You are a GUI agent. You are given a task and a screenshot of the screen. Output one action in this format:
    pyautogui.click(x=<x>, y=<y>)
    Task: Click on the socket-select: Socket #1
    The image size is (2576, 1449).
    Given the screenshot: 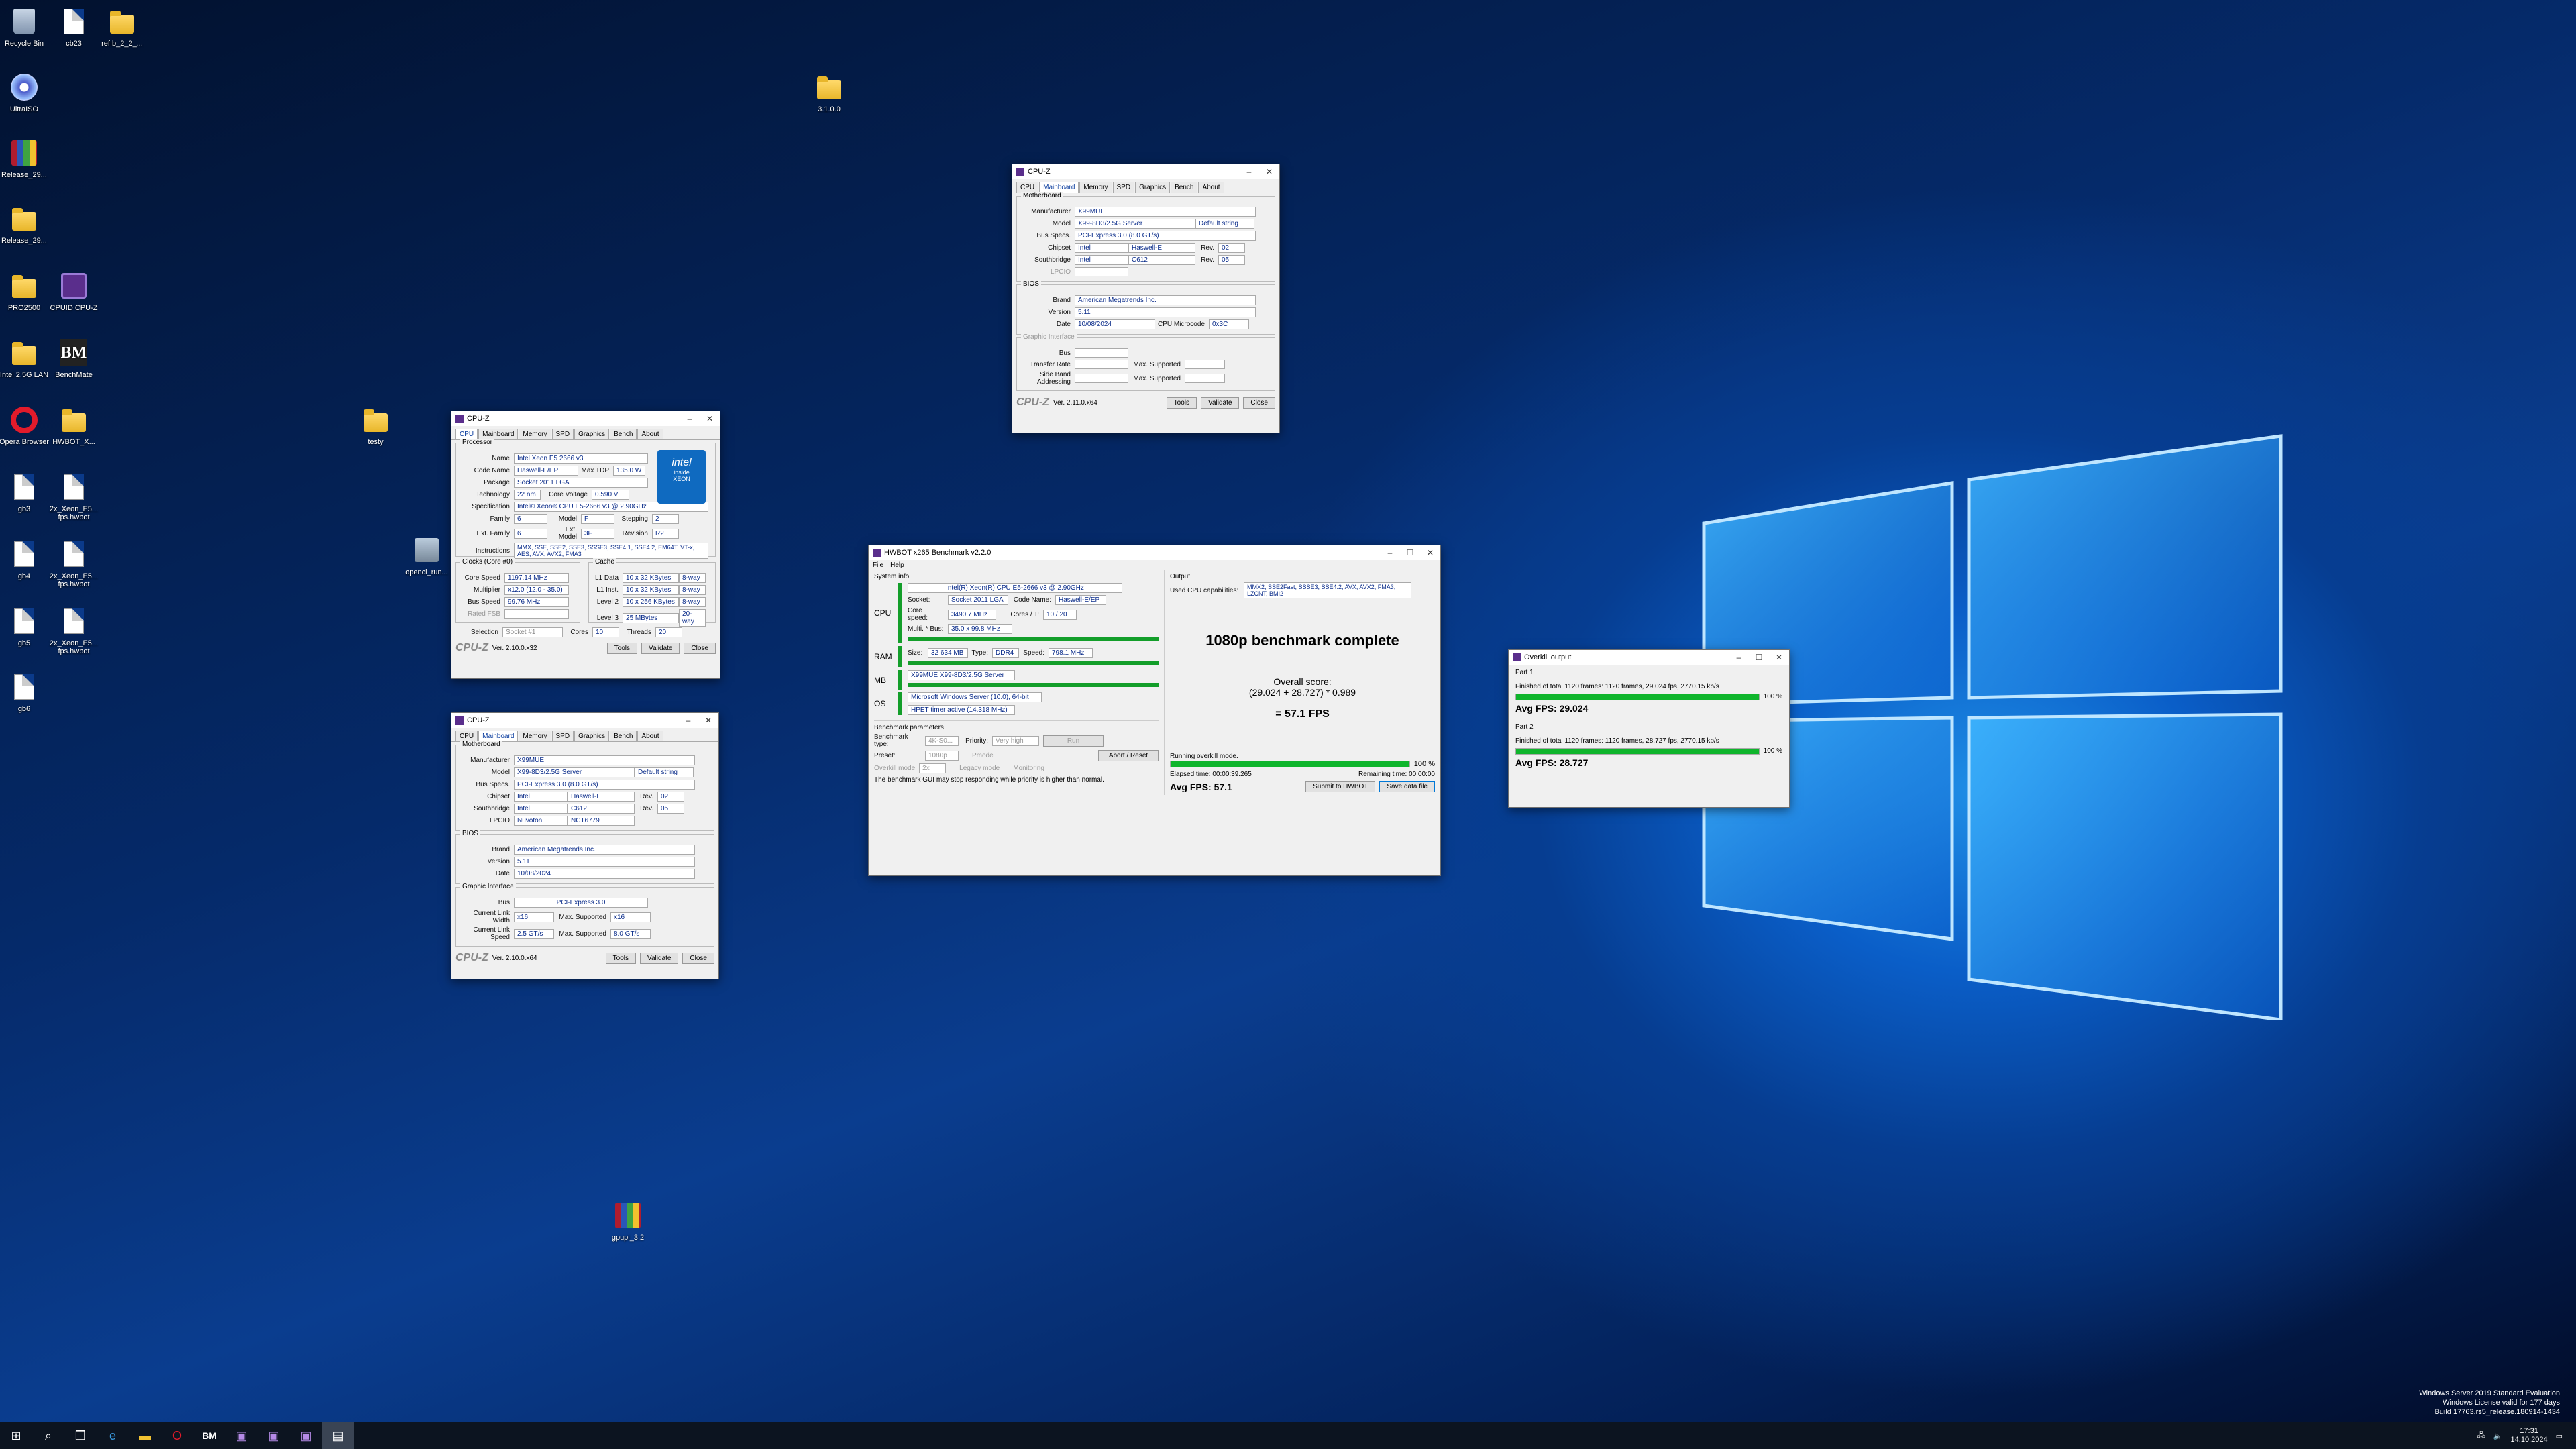 What is the action you would take?
    pyautogui.click(x=532, y=632)
    